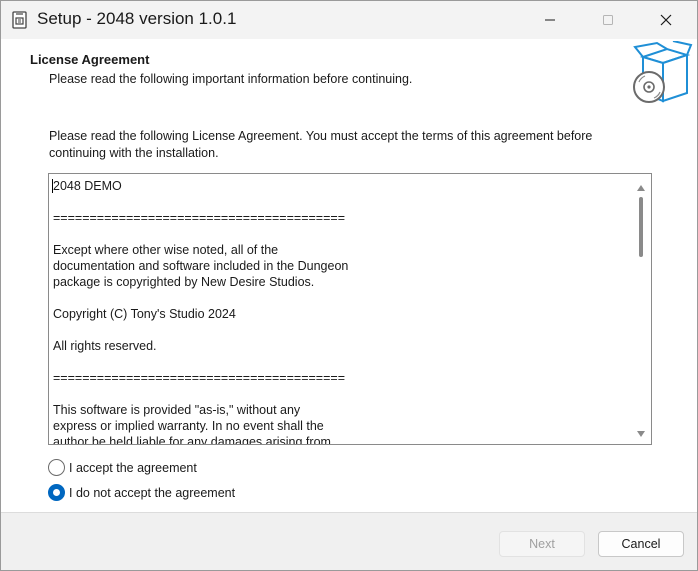 The height and width of the screenshot is (571, 698). I want to click on license-scrollbar, so click(641, 309).